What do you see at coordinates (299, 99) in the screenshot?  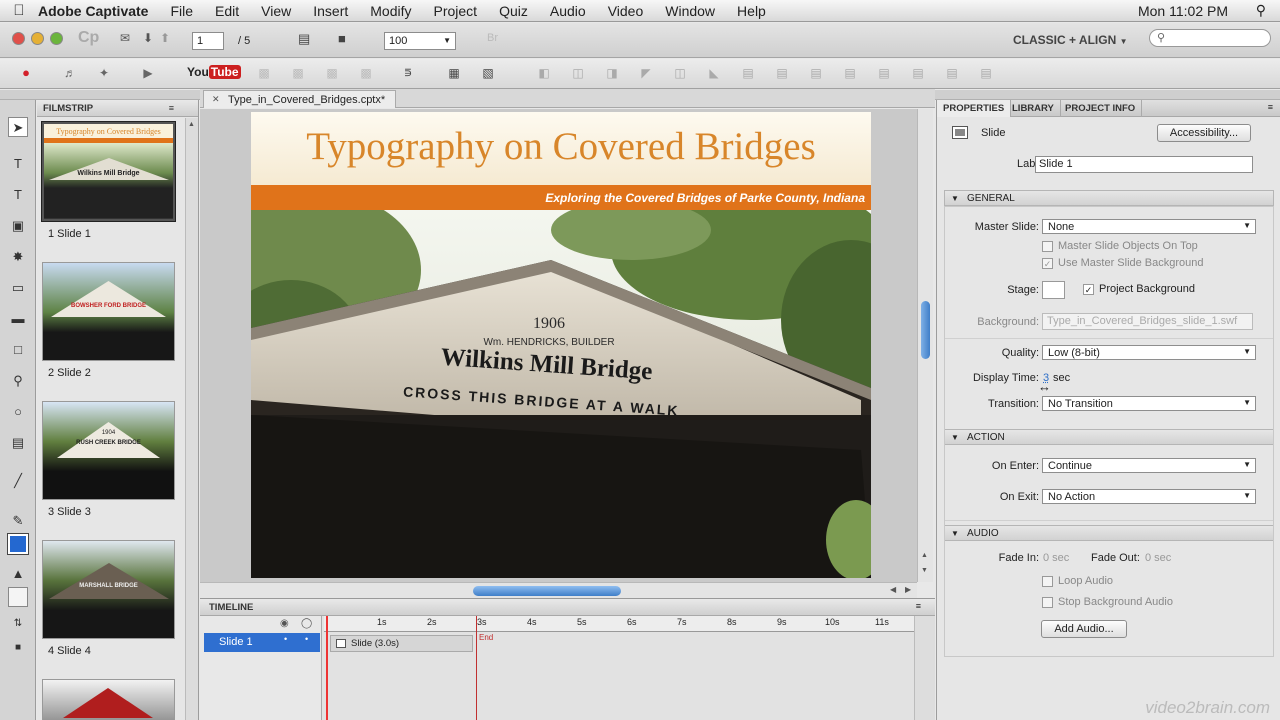 I see `document-tab: ✕ Type_in_Covered_Bridges.cptx*` at bounding box center [299, 99].